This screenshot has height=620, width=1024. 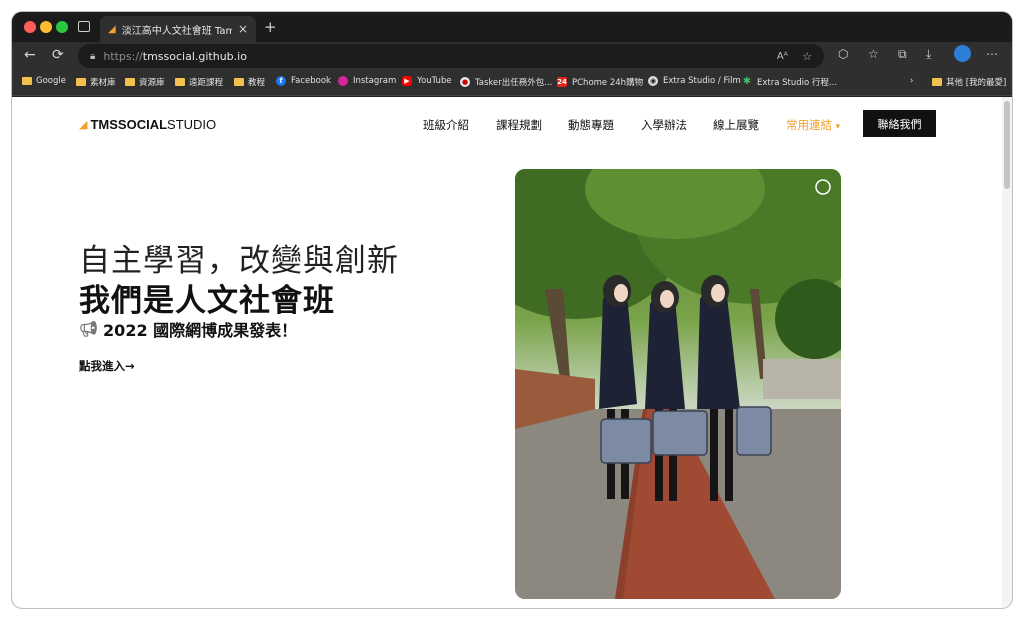 What do you see at coordinates (608, 83) in the screenshot?
I see `bookmark-label: PChome 24h購物` at bounding box center [608, 83].